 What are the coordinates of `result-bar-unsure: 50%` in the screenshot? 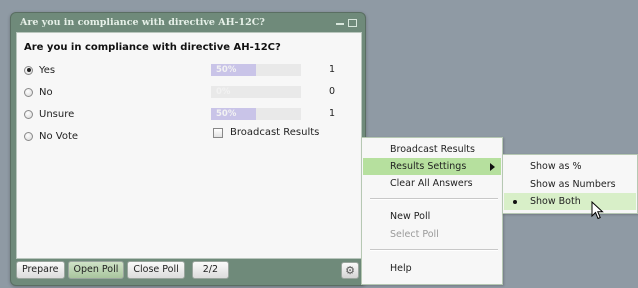 It's located at (256, 114).